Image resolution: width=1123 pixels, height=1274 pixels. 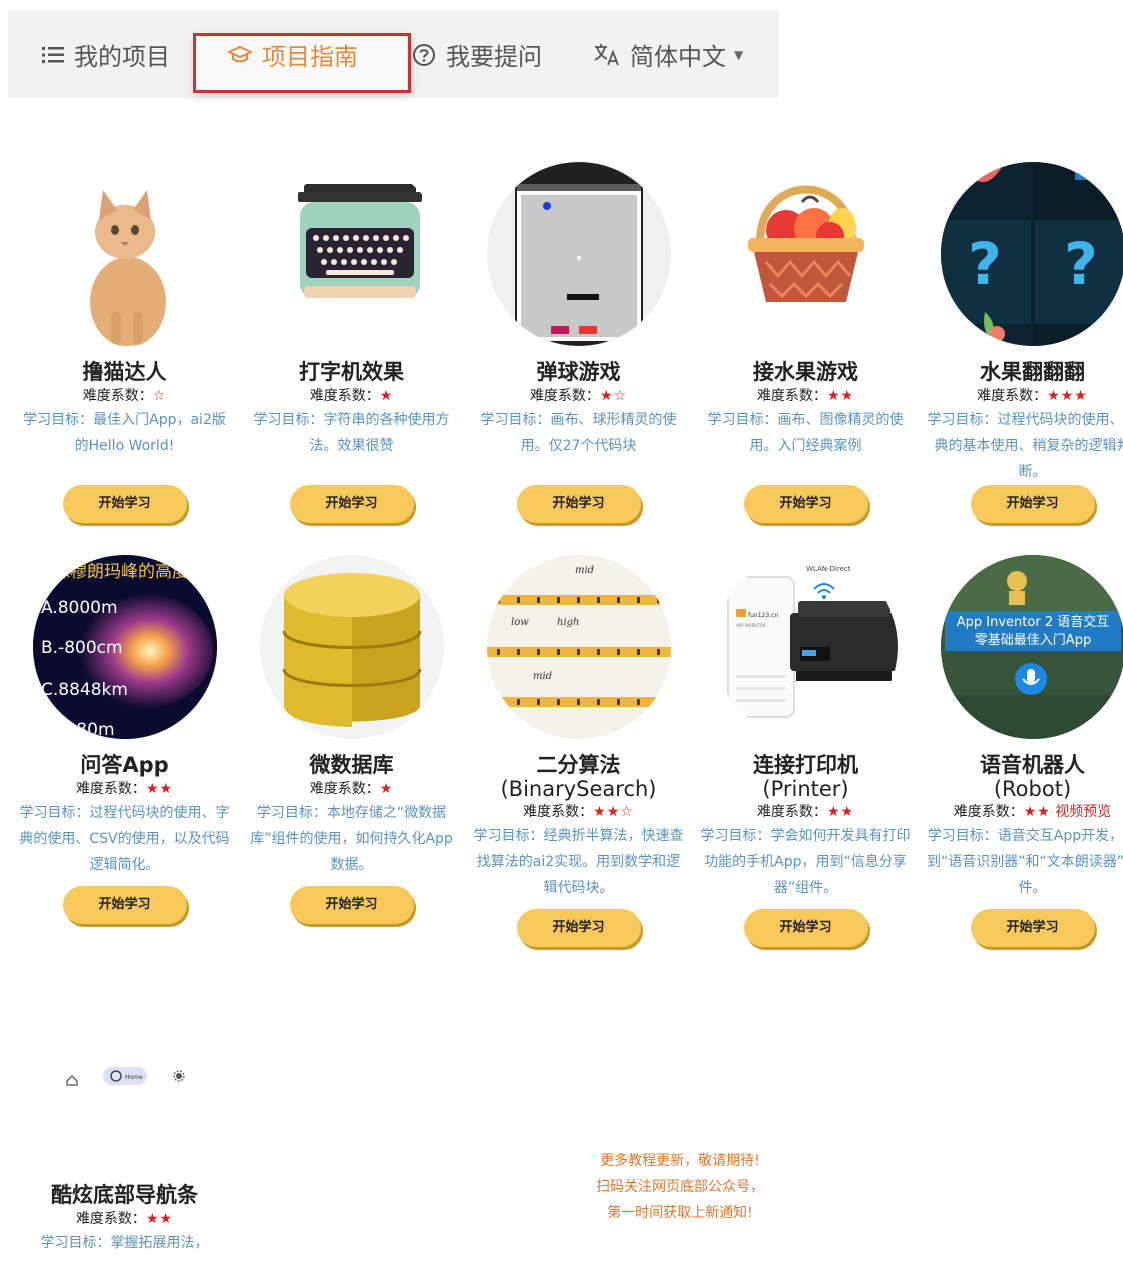 I want to click on bottom-nav-thumbnail: Home, so click(x=124, y=1077).